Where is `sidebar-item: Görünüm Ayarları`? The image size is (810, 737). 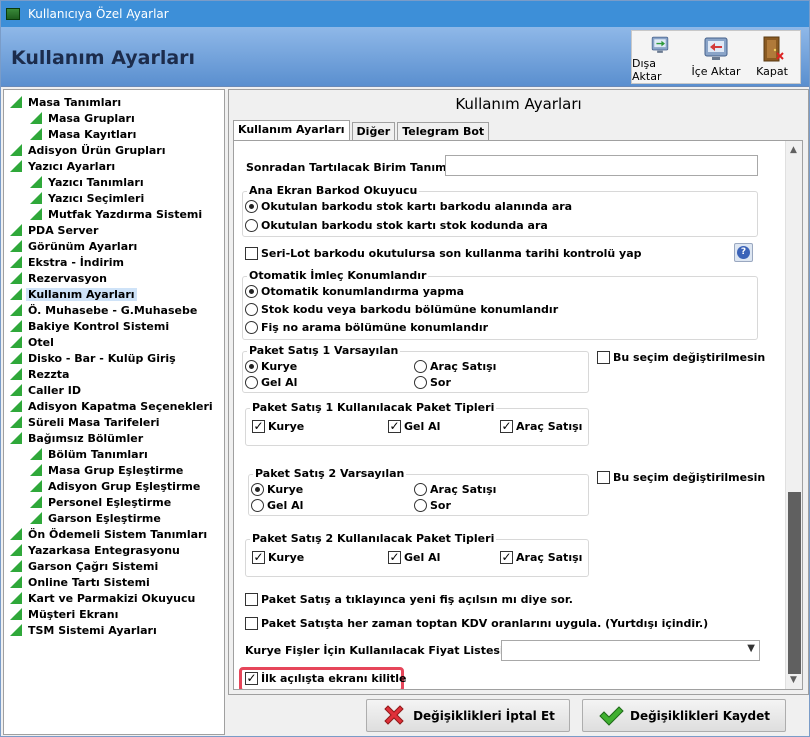 sidebar-item: Görünüm Ayarları is located at coordinates (74, 246).